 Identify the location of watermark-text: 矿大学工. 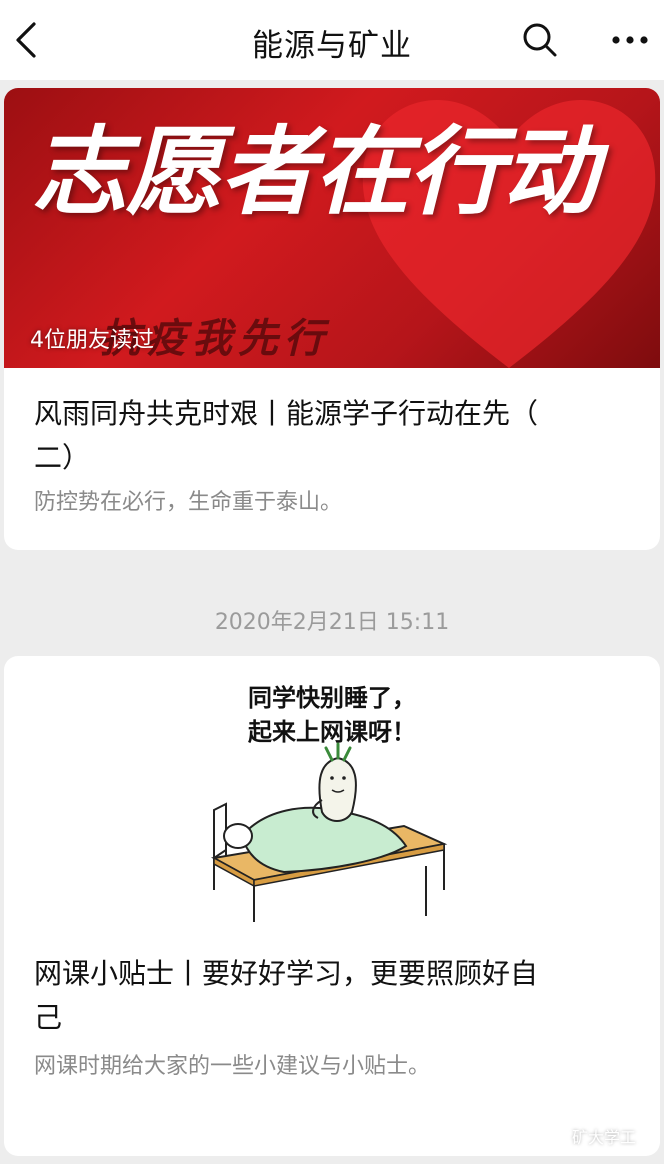
(604, 1137).